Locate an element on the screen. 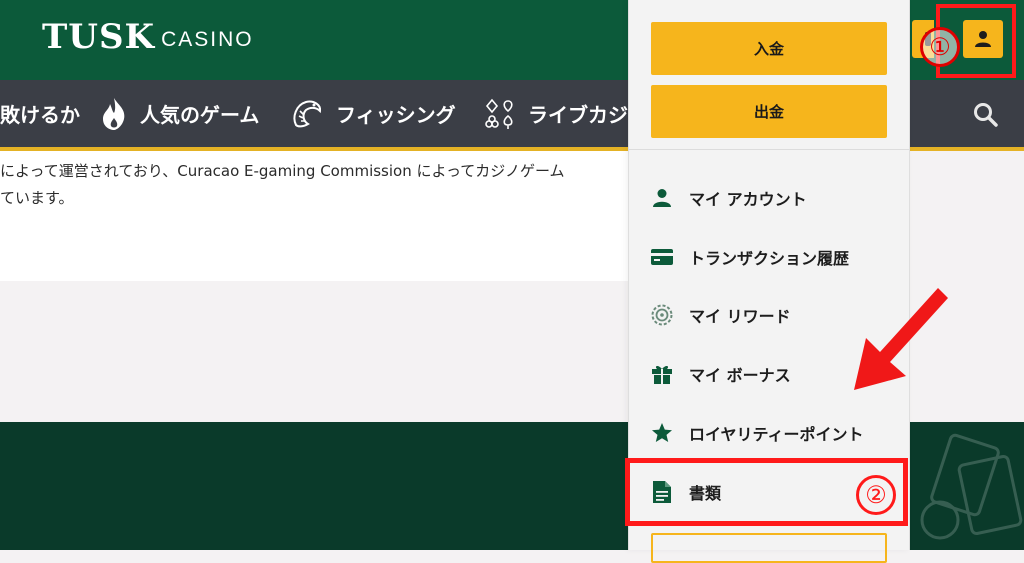 The height and width of the screenshot is (563, 1024). nav-item-label: フィッシング is located at coordinates (396, 115).